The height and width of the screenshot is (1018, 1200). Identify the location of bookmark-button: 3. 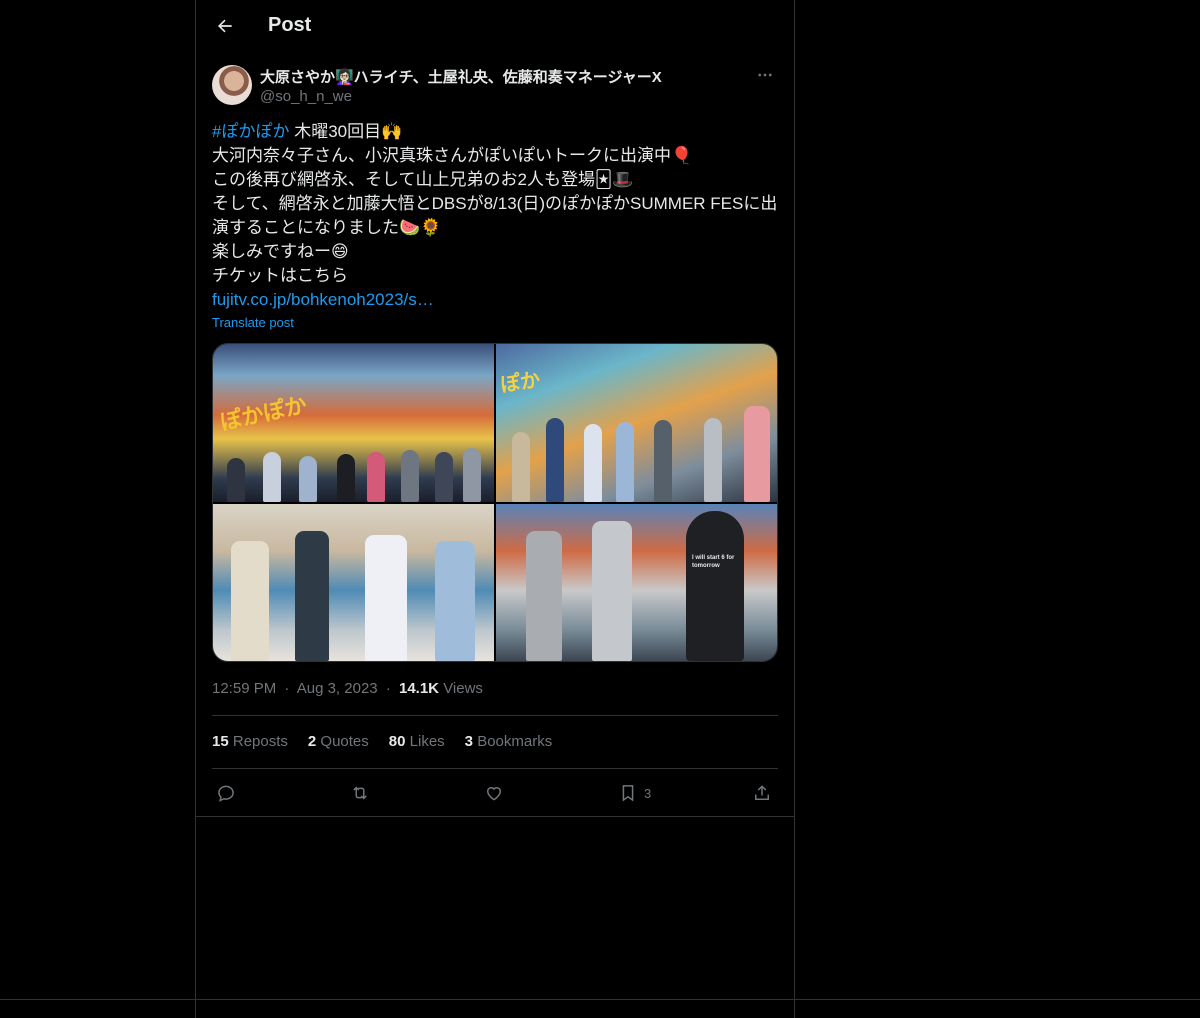
(634, 793).